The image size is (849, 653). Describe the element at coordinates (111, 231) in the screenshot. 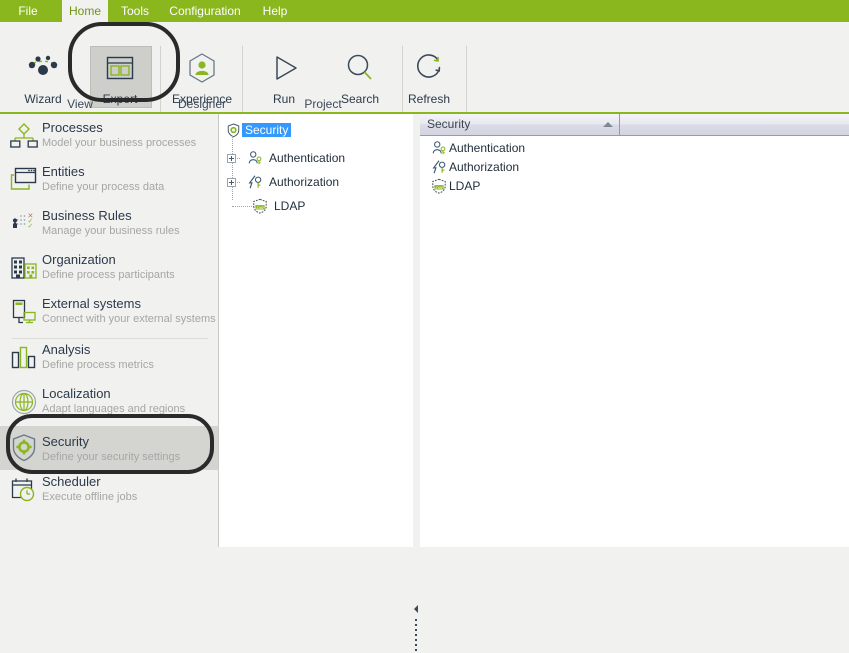

I see `sidebar-item-business-rules-subtitle: Manage your business rules` at that location.